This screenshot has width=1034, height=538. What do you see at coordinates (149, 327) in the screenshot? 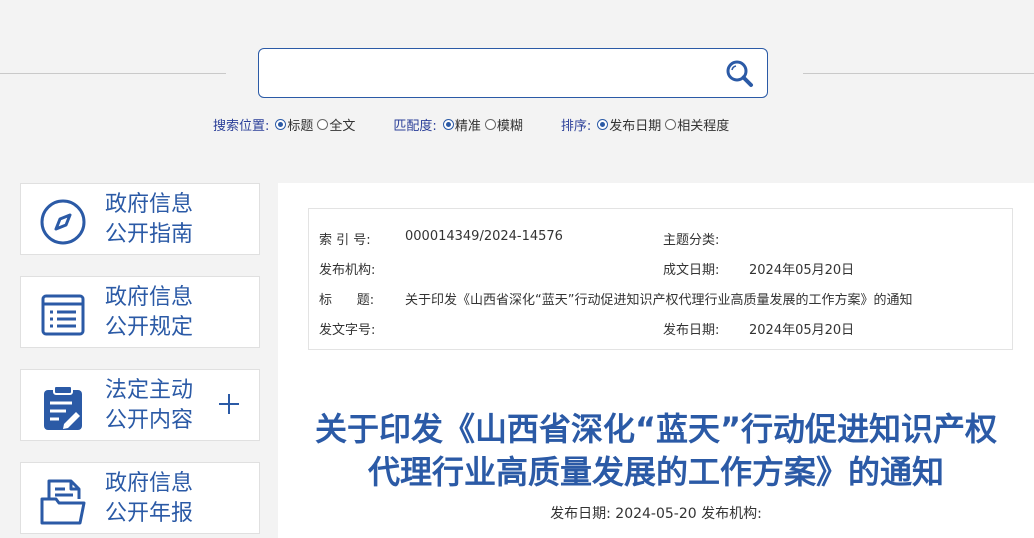
I see `sidebar-label-line2: 公开规定` at bounding box center [149, 327].